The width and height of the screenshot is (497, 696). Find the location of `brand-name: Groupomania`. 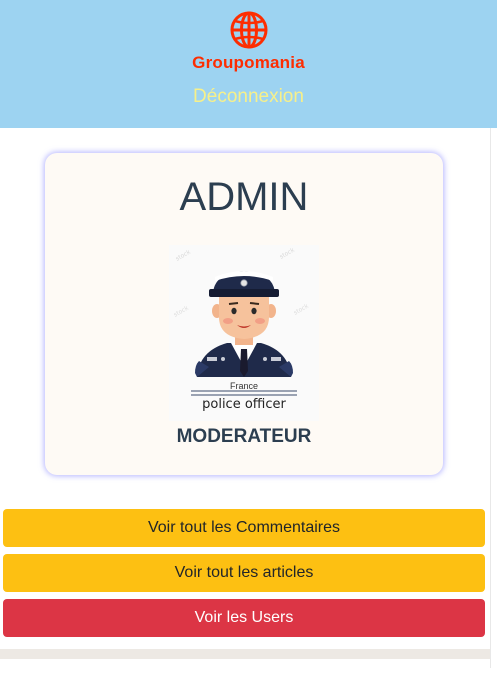

brand-name: Groupomania is located at coordinates (248, 62).